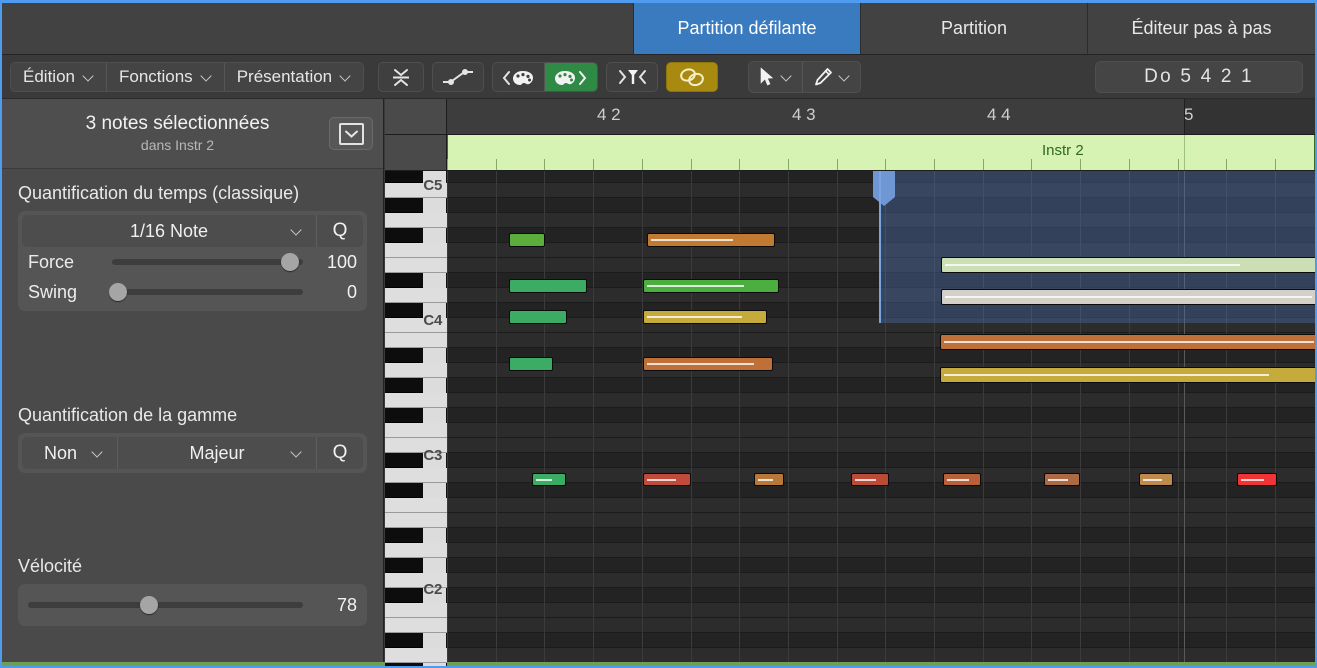 This screenshot has height=668, width=1317. What do you see at coordinates (59, 76) in the screenshot?
I see `menu-edition: Édition` at bounding box center [59, 76].